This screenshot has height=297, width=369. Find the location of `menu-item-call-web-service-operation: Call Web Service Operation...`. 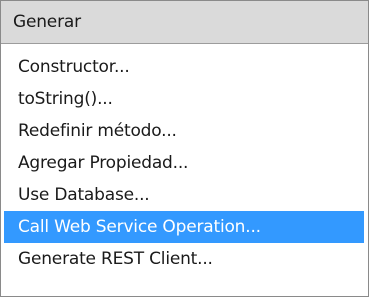

menu-item-call-web-service-operation: Call Web Service Operation... is located at coordinates (184, 227).